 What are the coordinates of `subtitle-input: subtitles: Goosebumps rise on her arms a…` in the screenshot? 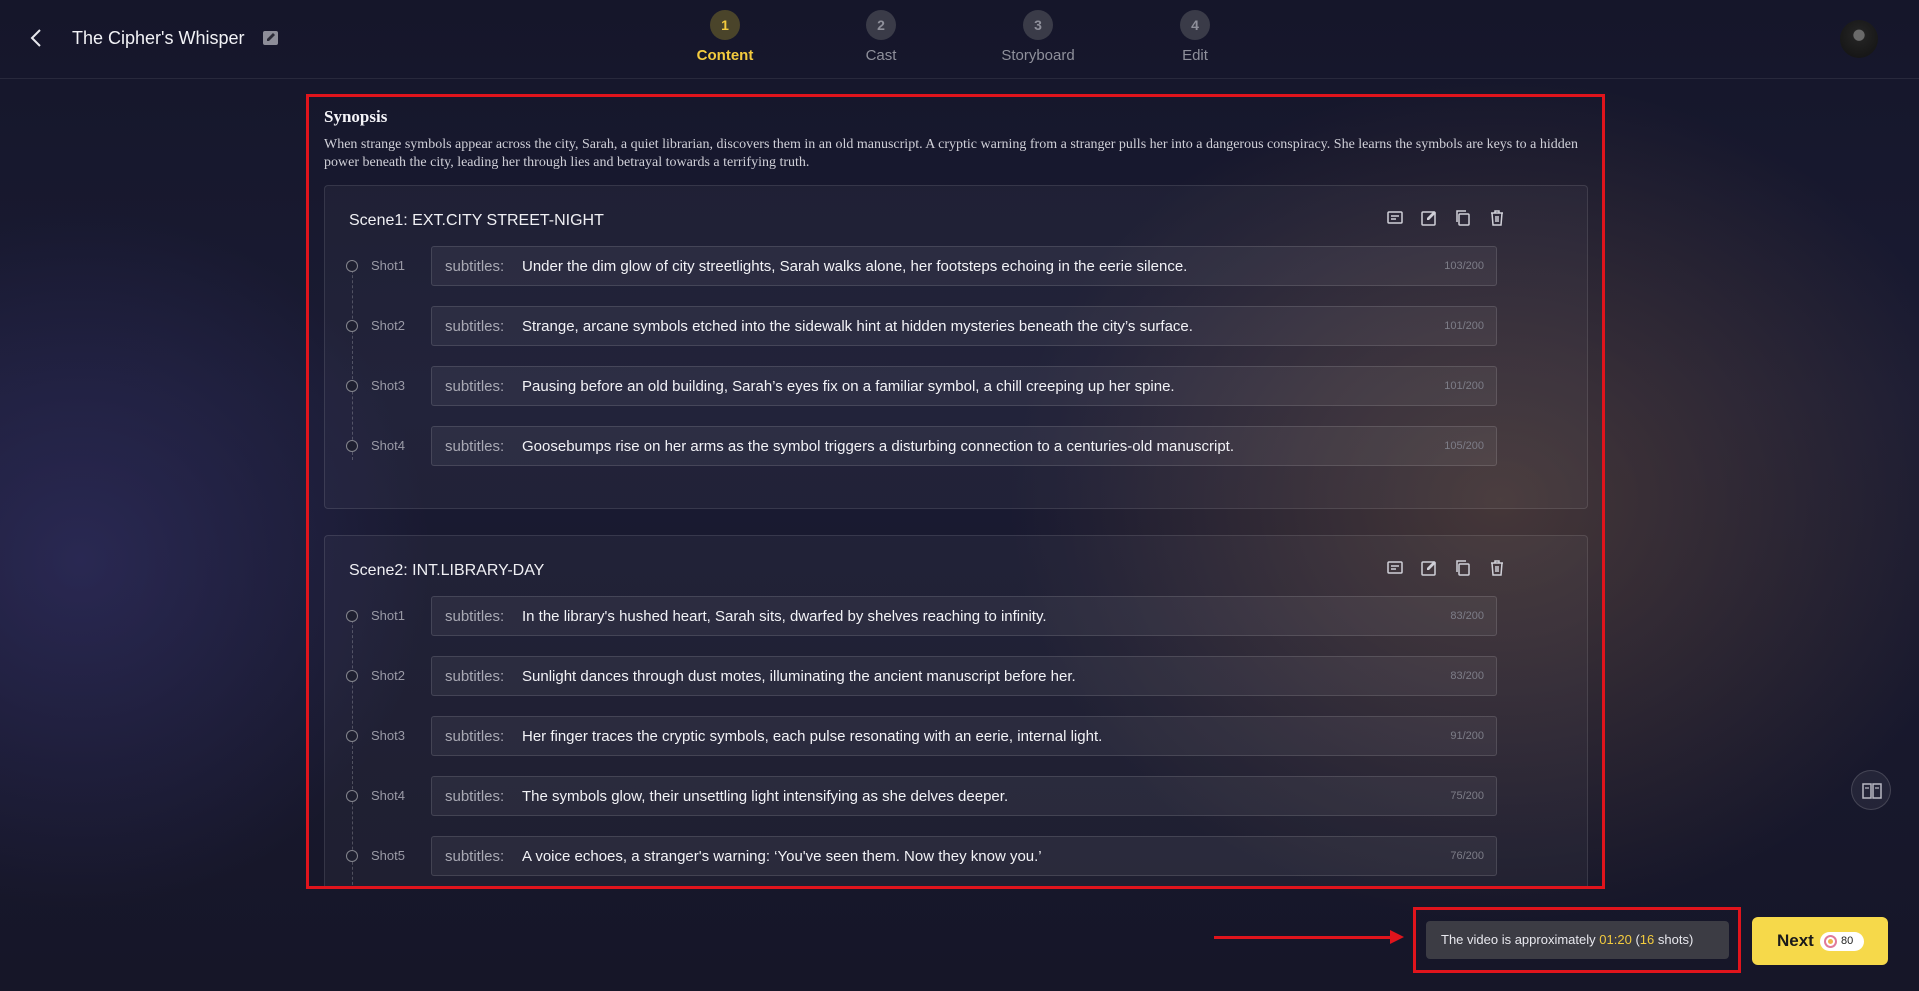 It's located at (964, 446).